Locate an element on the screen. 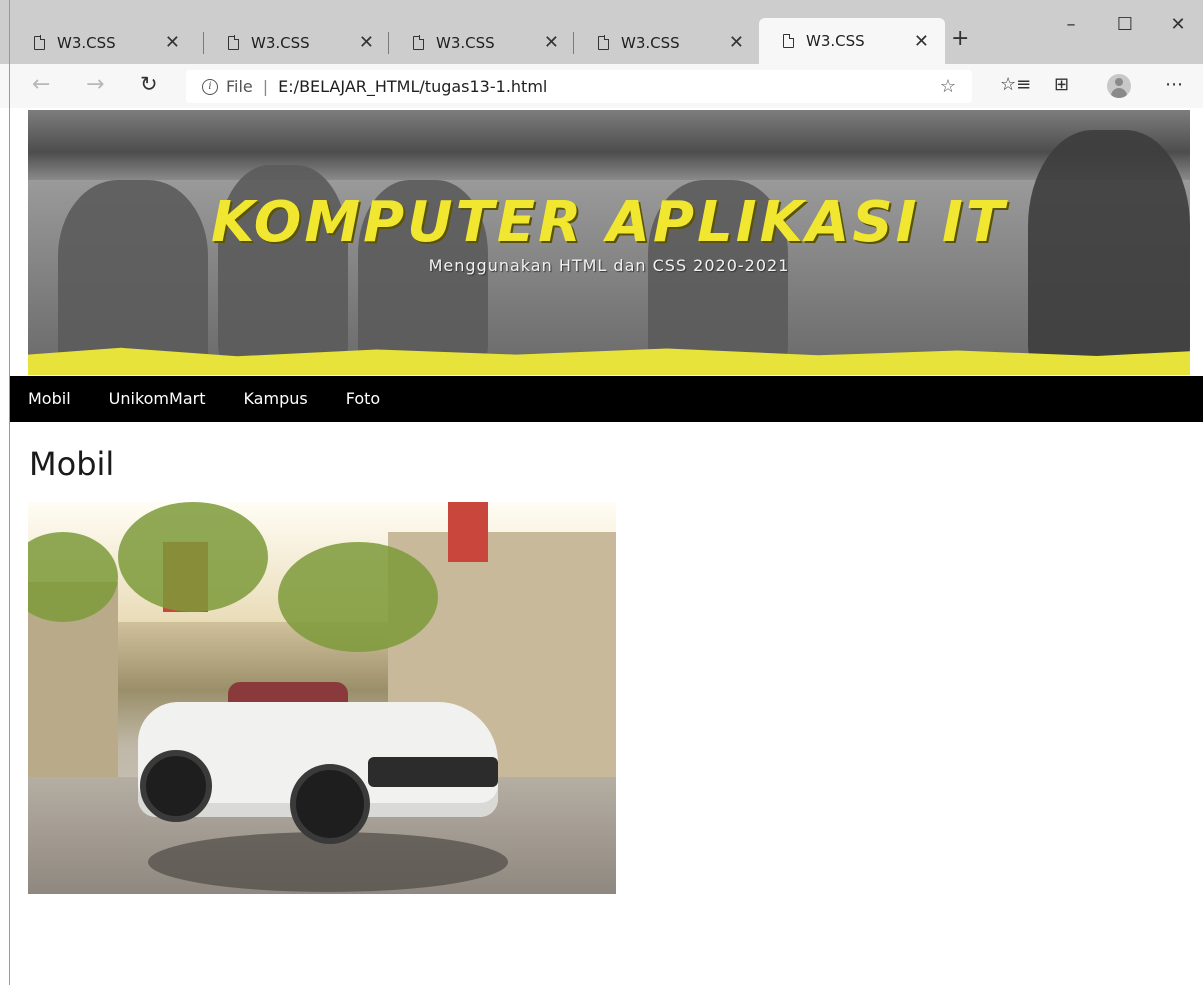 The width and height of the screenshot is (1203, 985). refresh-icon: ↻ is located at coordinates (149, 84).